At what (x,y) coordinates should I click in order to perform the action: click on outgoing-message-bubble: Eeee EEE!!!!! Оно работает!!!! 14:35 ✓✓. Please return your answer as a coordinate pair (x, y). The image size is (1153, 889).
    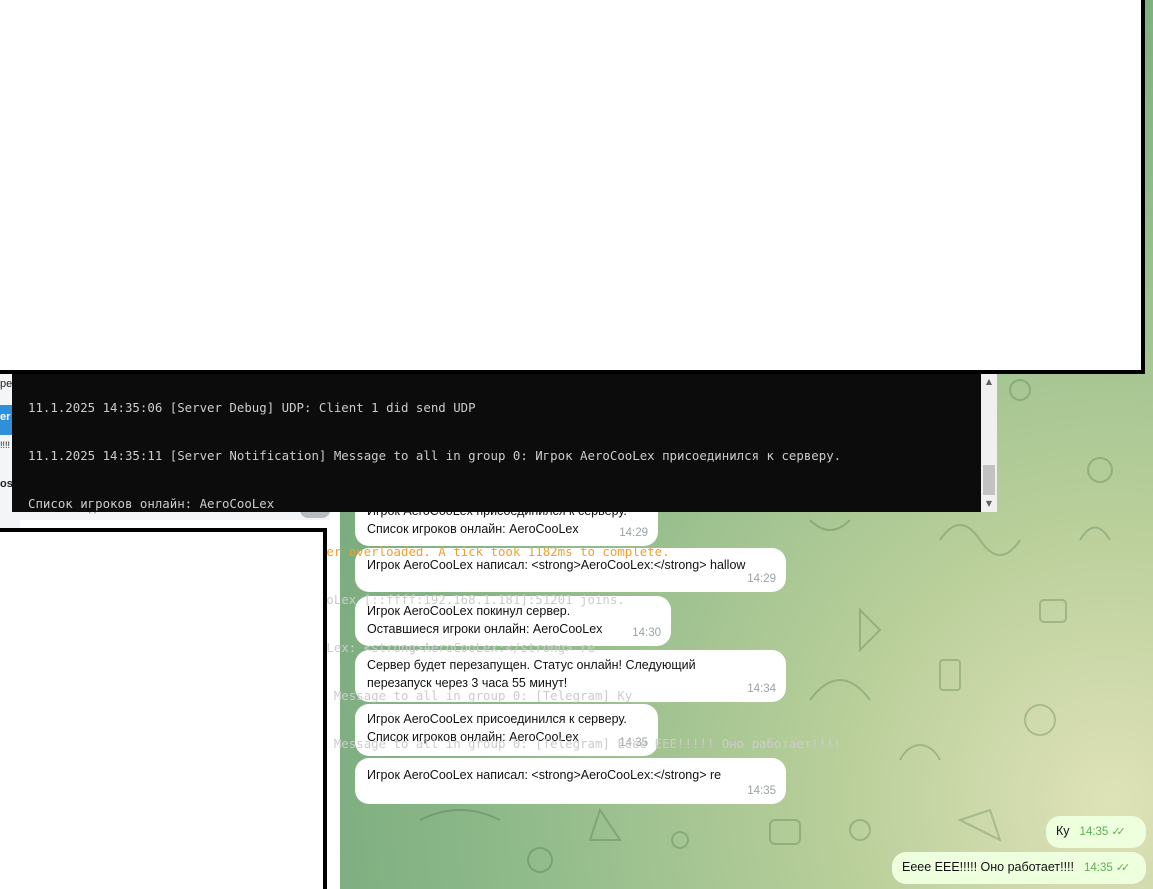
    Looking at the image, I should click on (1019, 868).